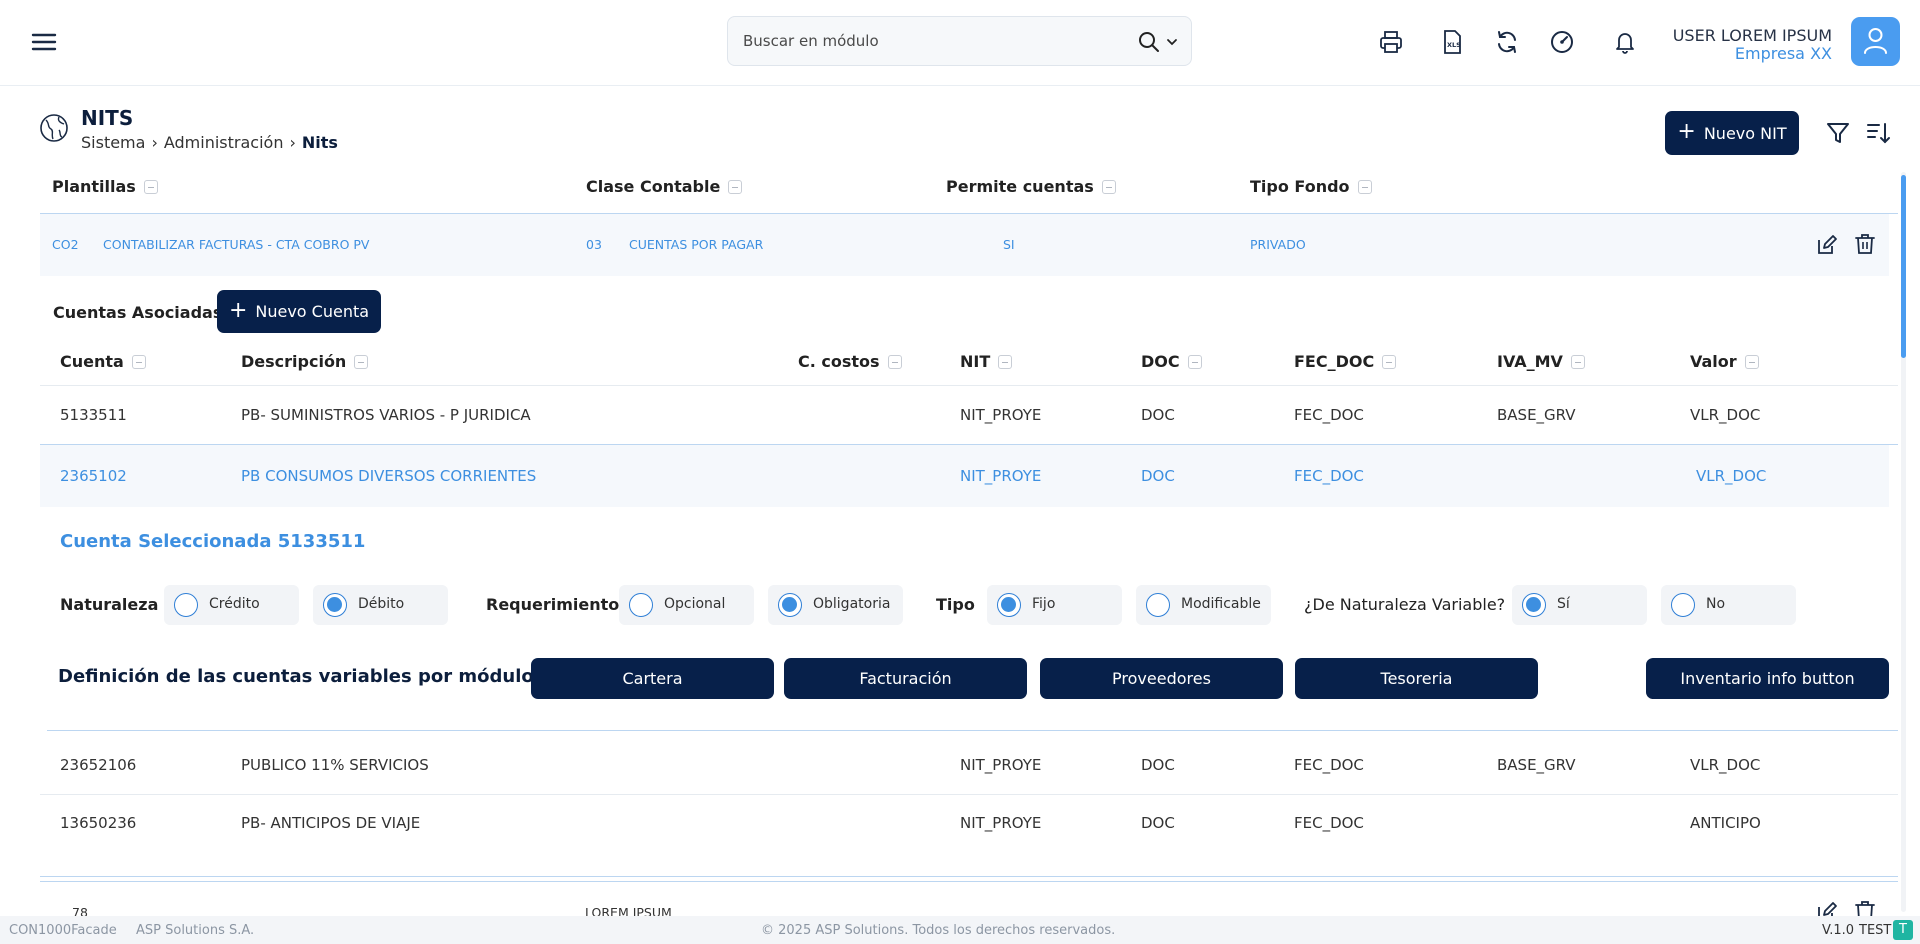  I want to click on naturaleza-variable-label: ¿De Naturaleza Variable?, so click(1405, 604).